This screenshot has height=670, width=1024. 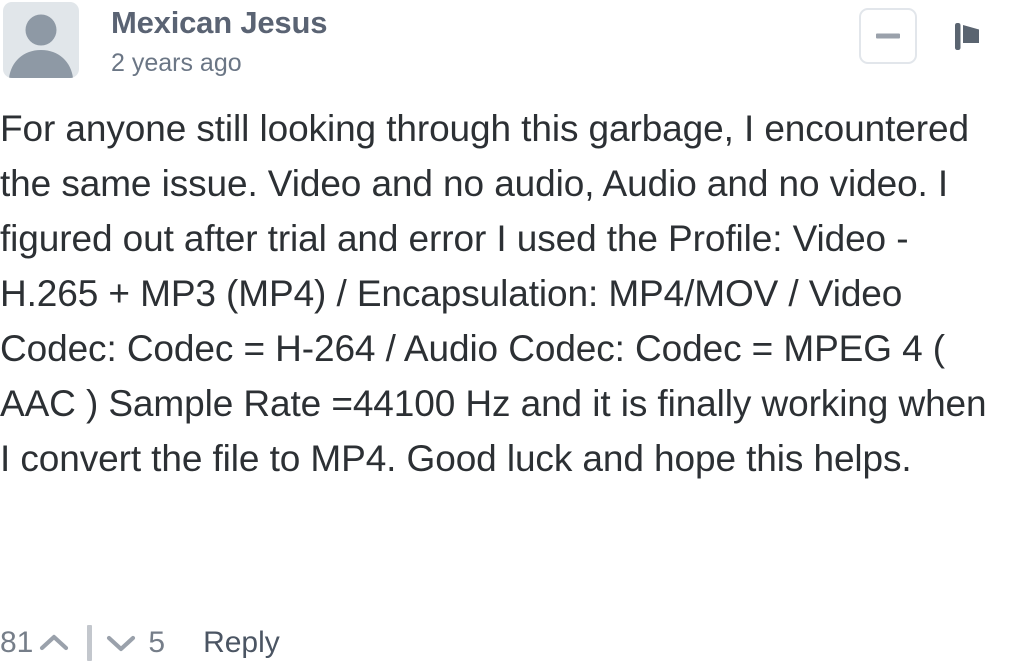 What do you see at coordinates (176, 63) in the screenshot?
I see `comment-timestamp: 2 years ago` at bounding box center [176, 63].